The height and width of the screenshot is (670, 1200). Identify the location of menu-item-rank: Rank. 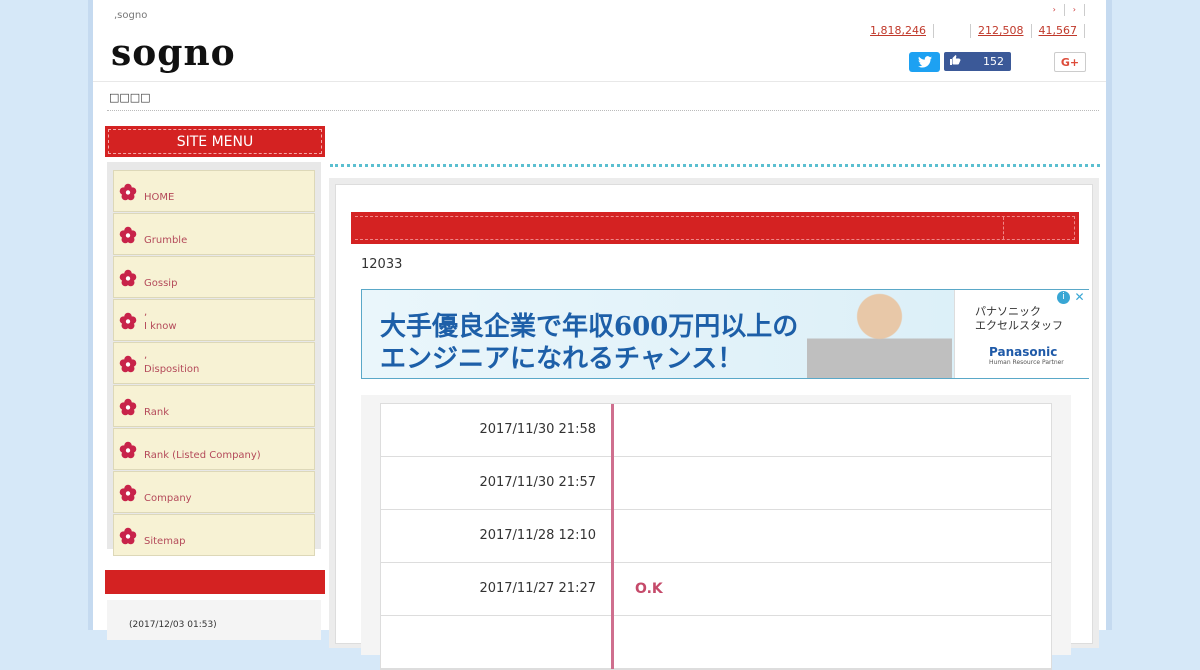
(214, 406).